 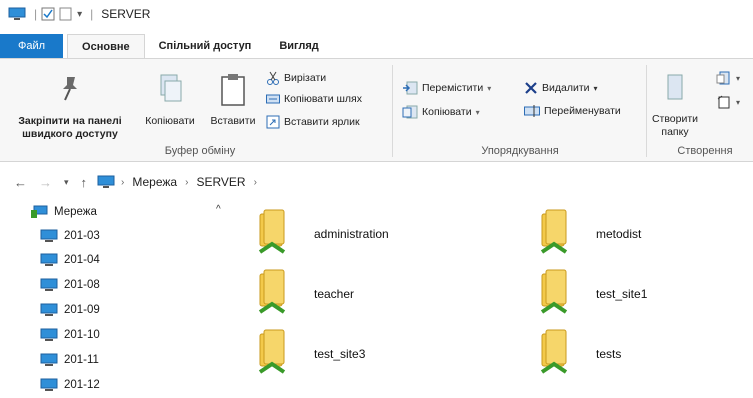 I want to click on nav-item-computer: 201-08, so click(x=70, y=285).